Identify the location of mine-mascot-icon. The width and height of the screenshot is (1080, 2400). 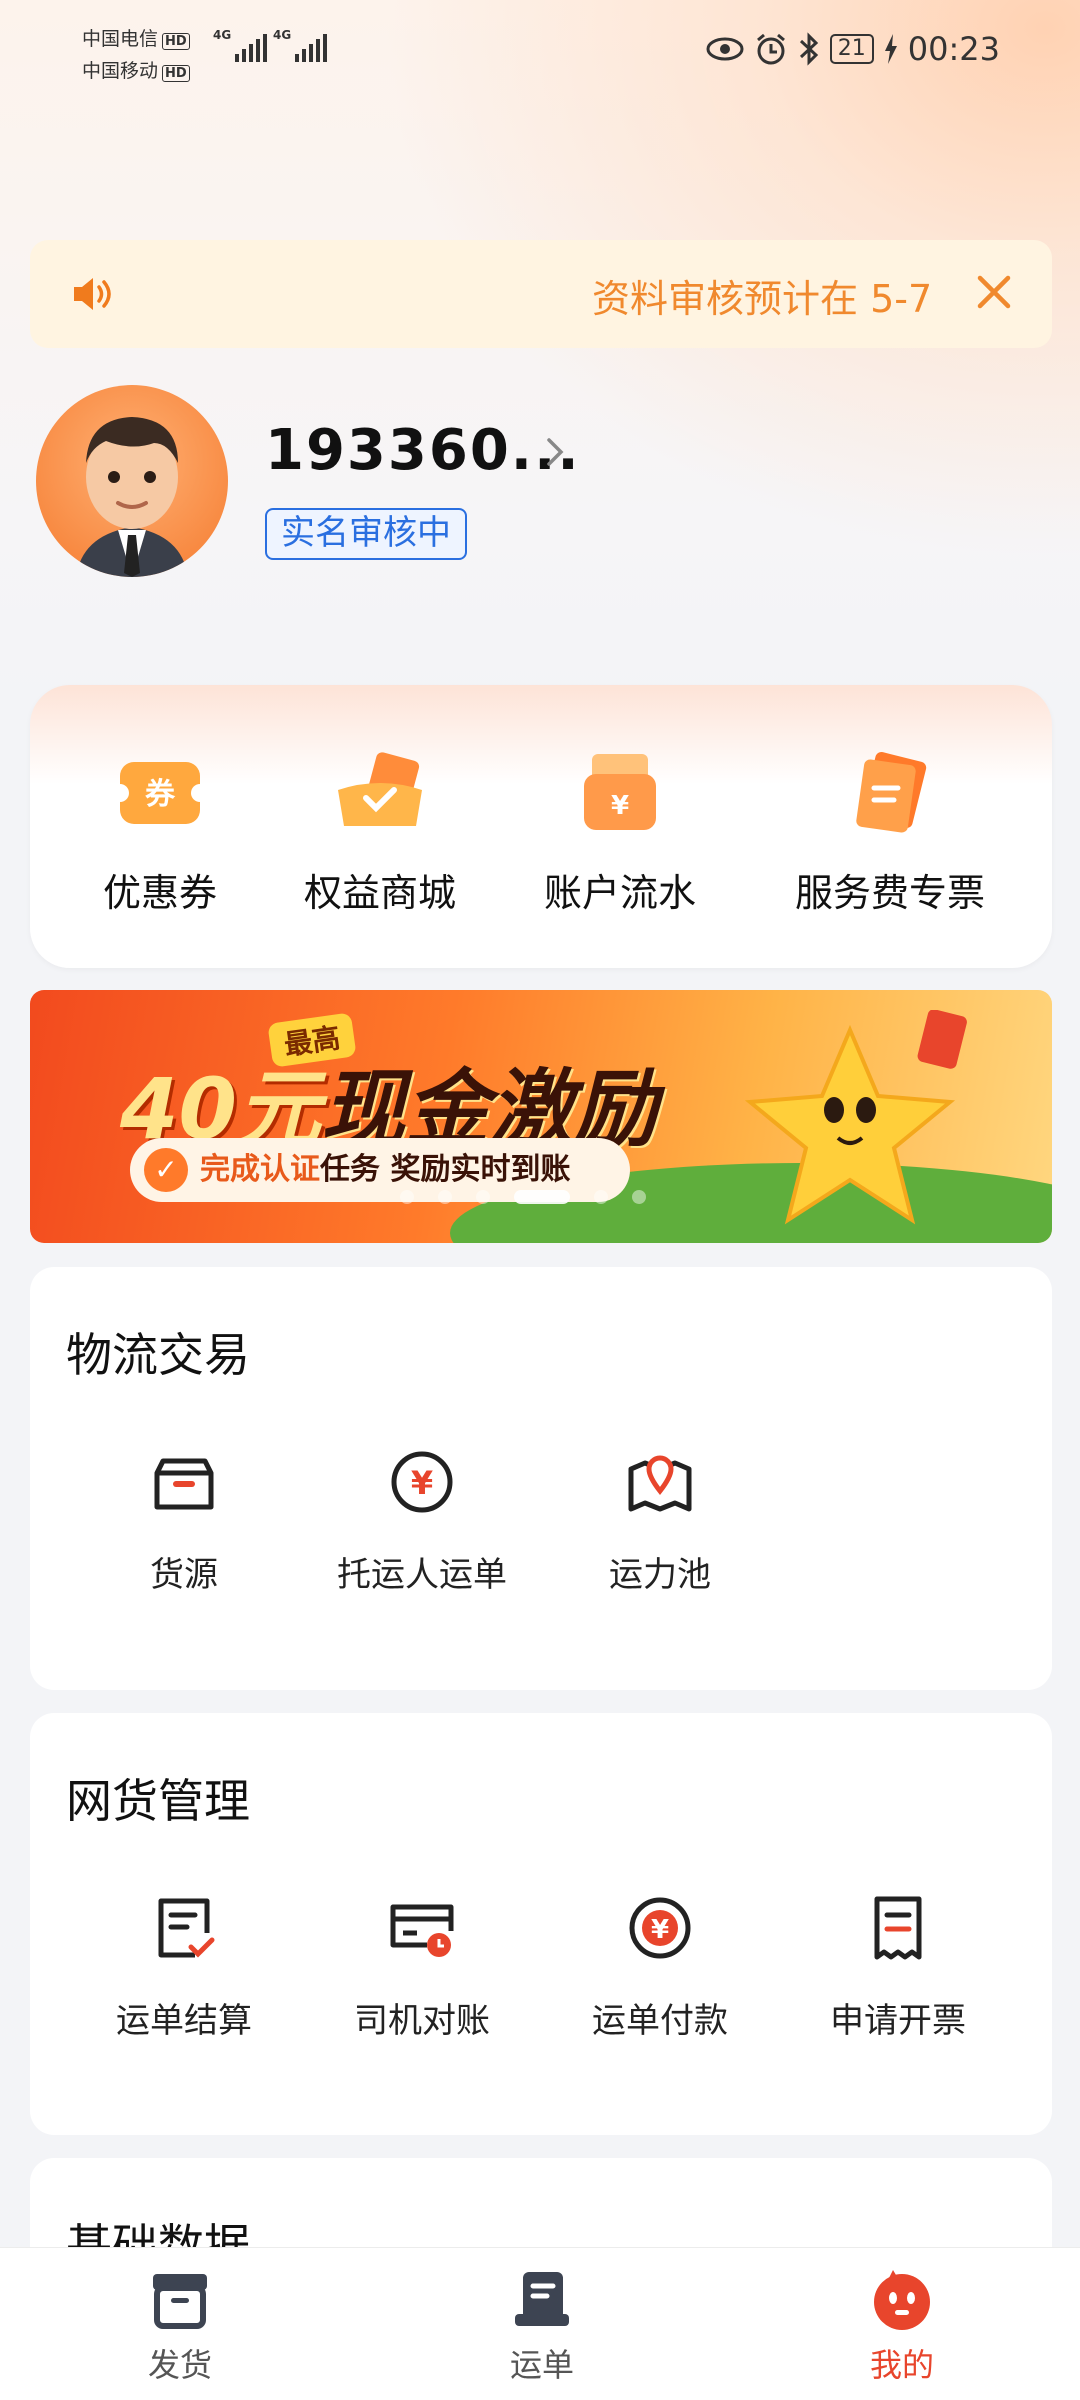
(902, 2300).